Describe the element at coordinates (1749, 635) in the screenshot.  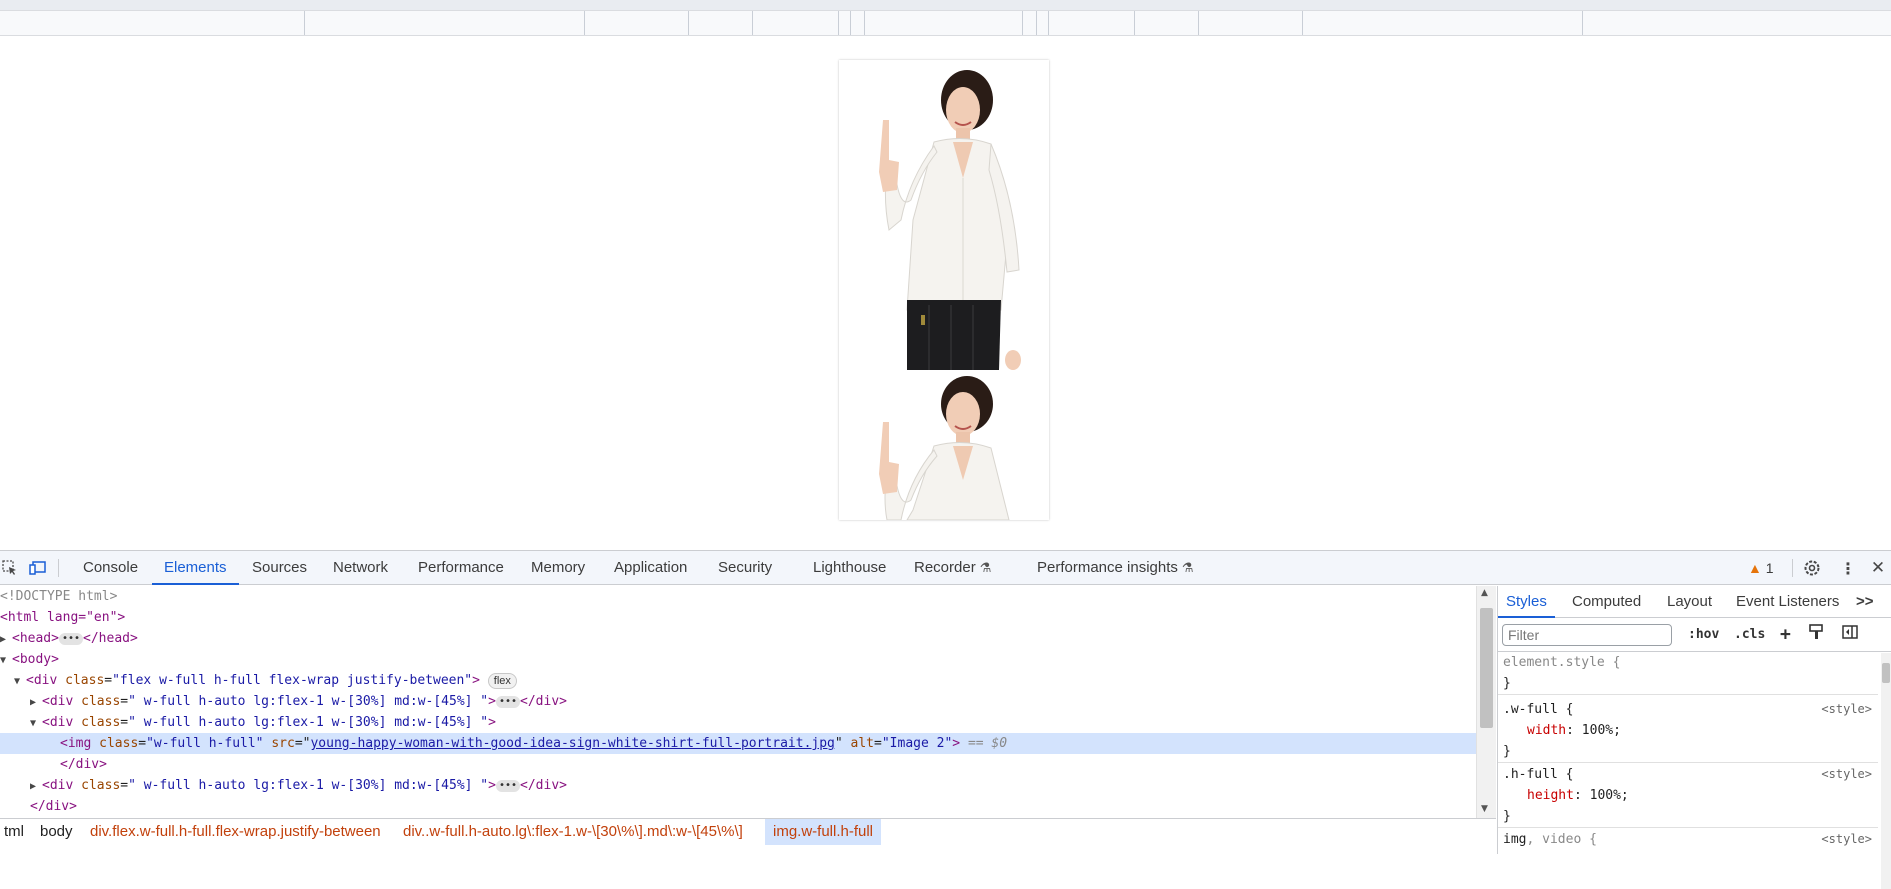
I see `cls-button: .cls` at that location.